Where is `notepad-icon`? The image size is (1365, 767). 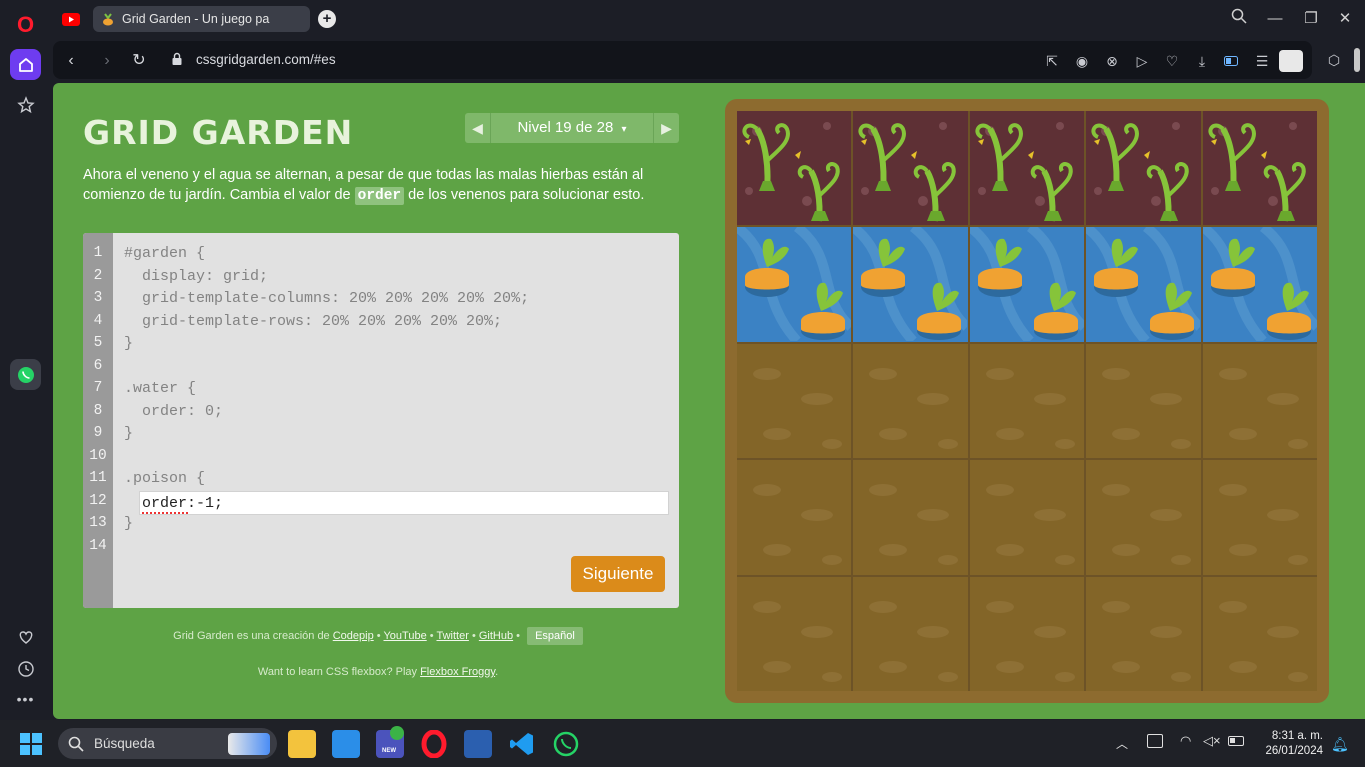
notepad-icon is located at coordinates (346, 744).